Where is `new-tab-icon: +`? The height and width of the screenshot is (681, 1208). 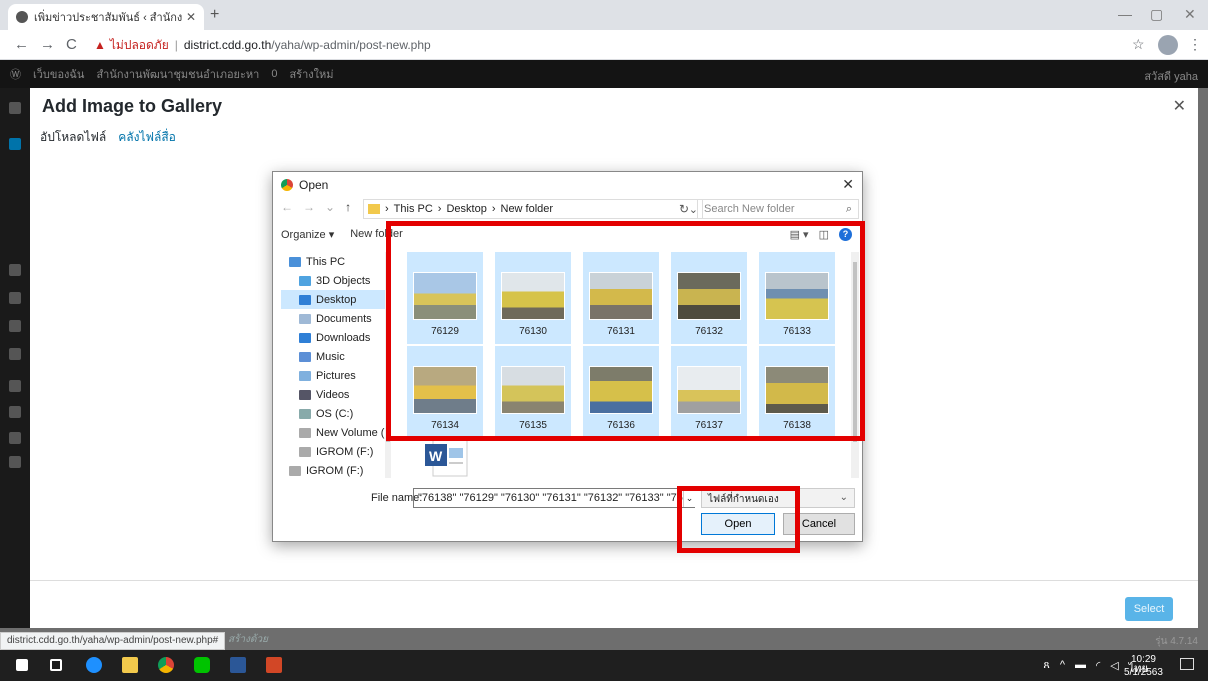
new-tab-icon: + is located at coordinates (214, 15).